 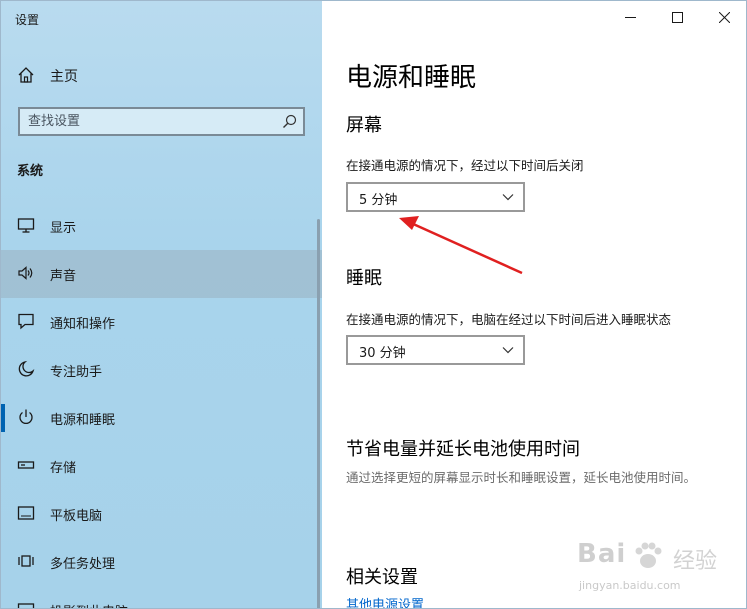 I want to click on battery-description: 通过选择更短的屏幕显示时长和睡眠设置，延长电池使用时间。, so click(x=521, y=477).